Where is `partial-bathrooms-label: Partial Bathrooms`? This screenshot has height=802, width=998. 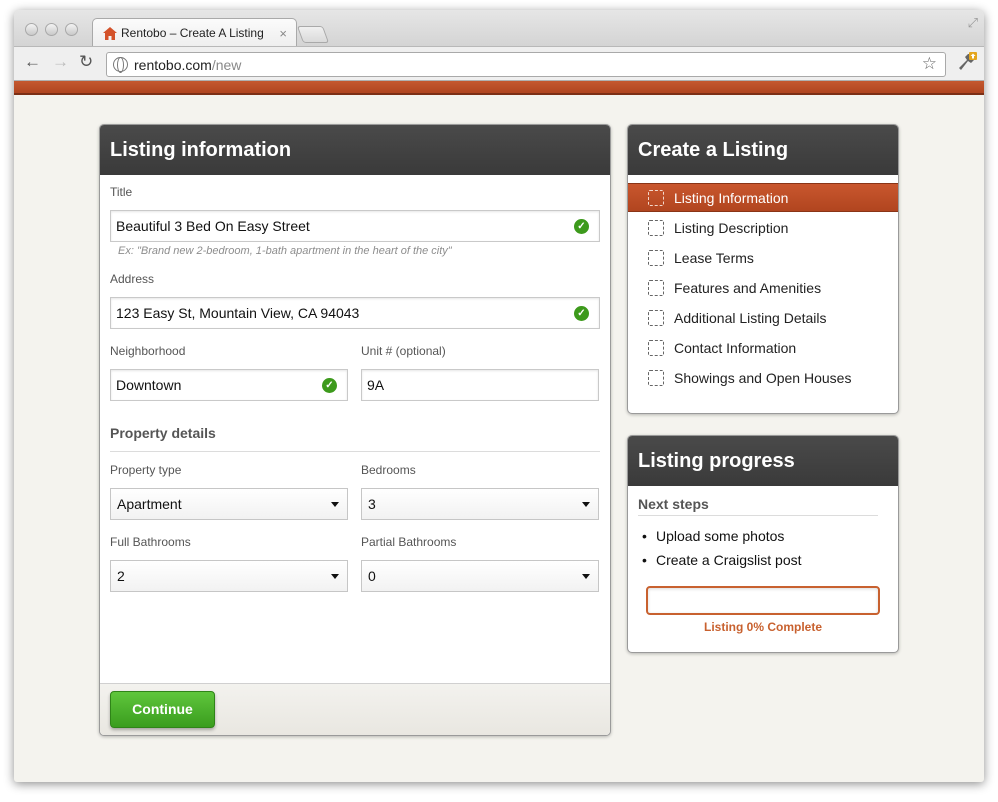 partial-bathrooms-label: Partial Bathrooms is located at coordinates (409, 542).